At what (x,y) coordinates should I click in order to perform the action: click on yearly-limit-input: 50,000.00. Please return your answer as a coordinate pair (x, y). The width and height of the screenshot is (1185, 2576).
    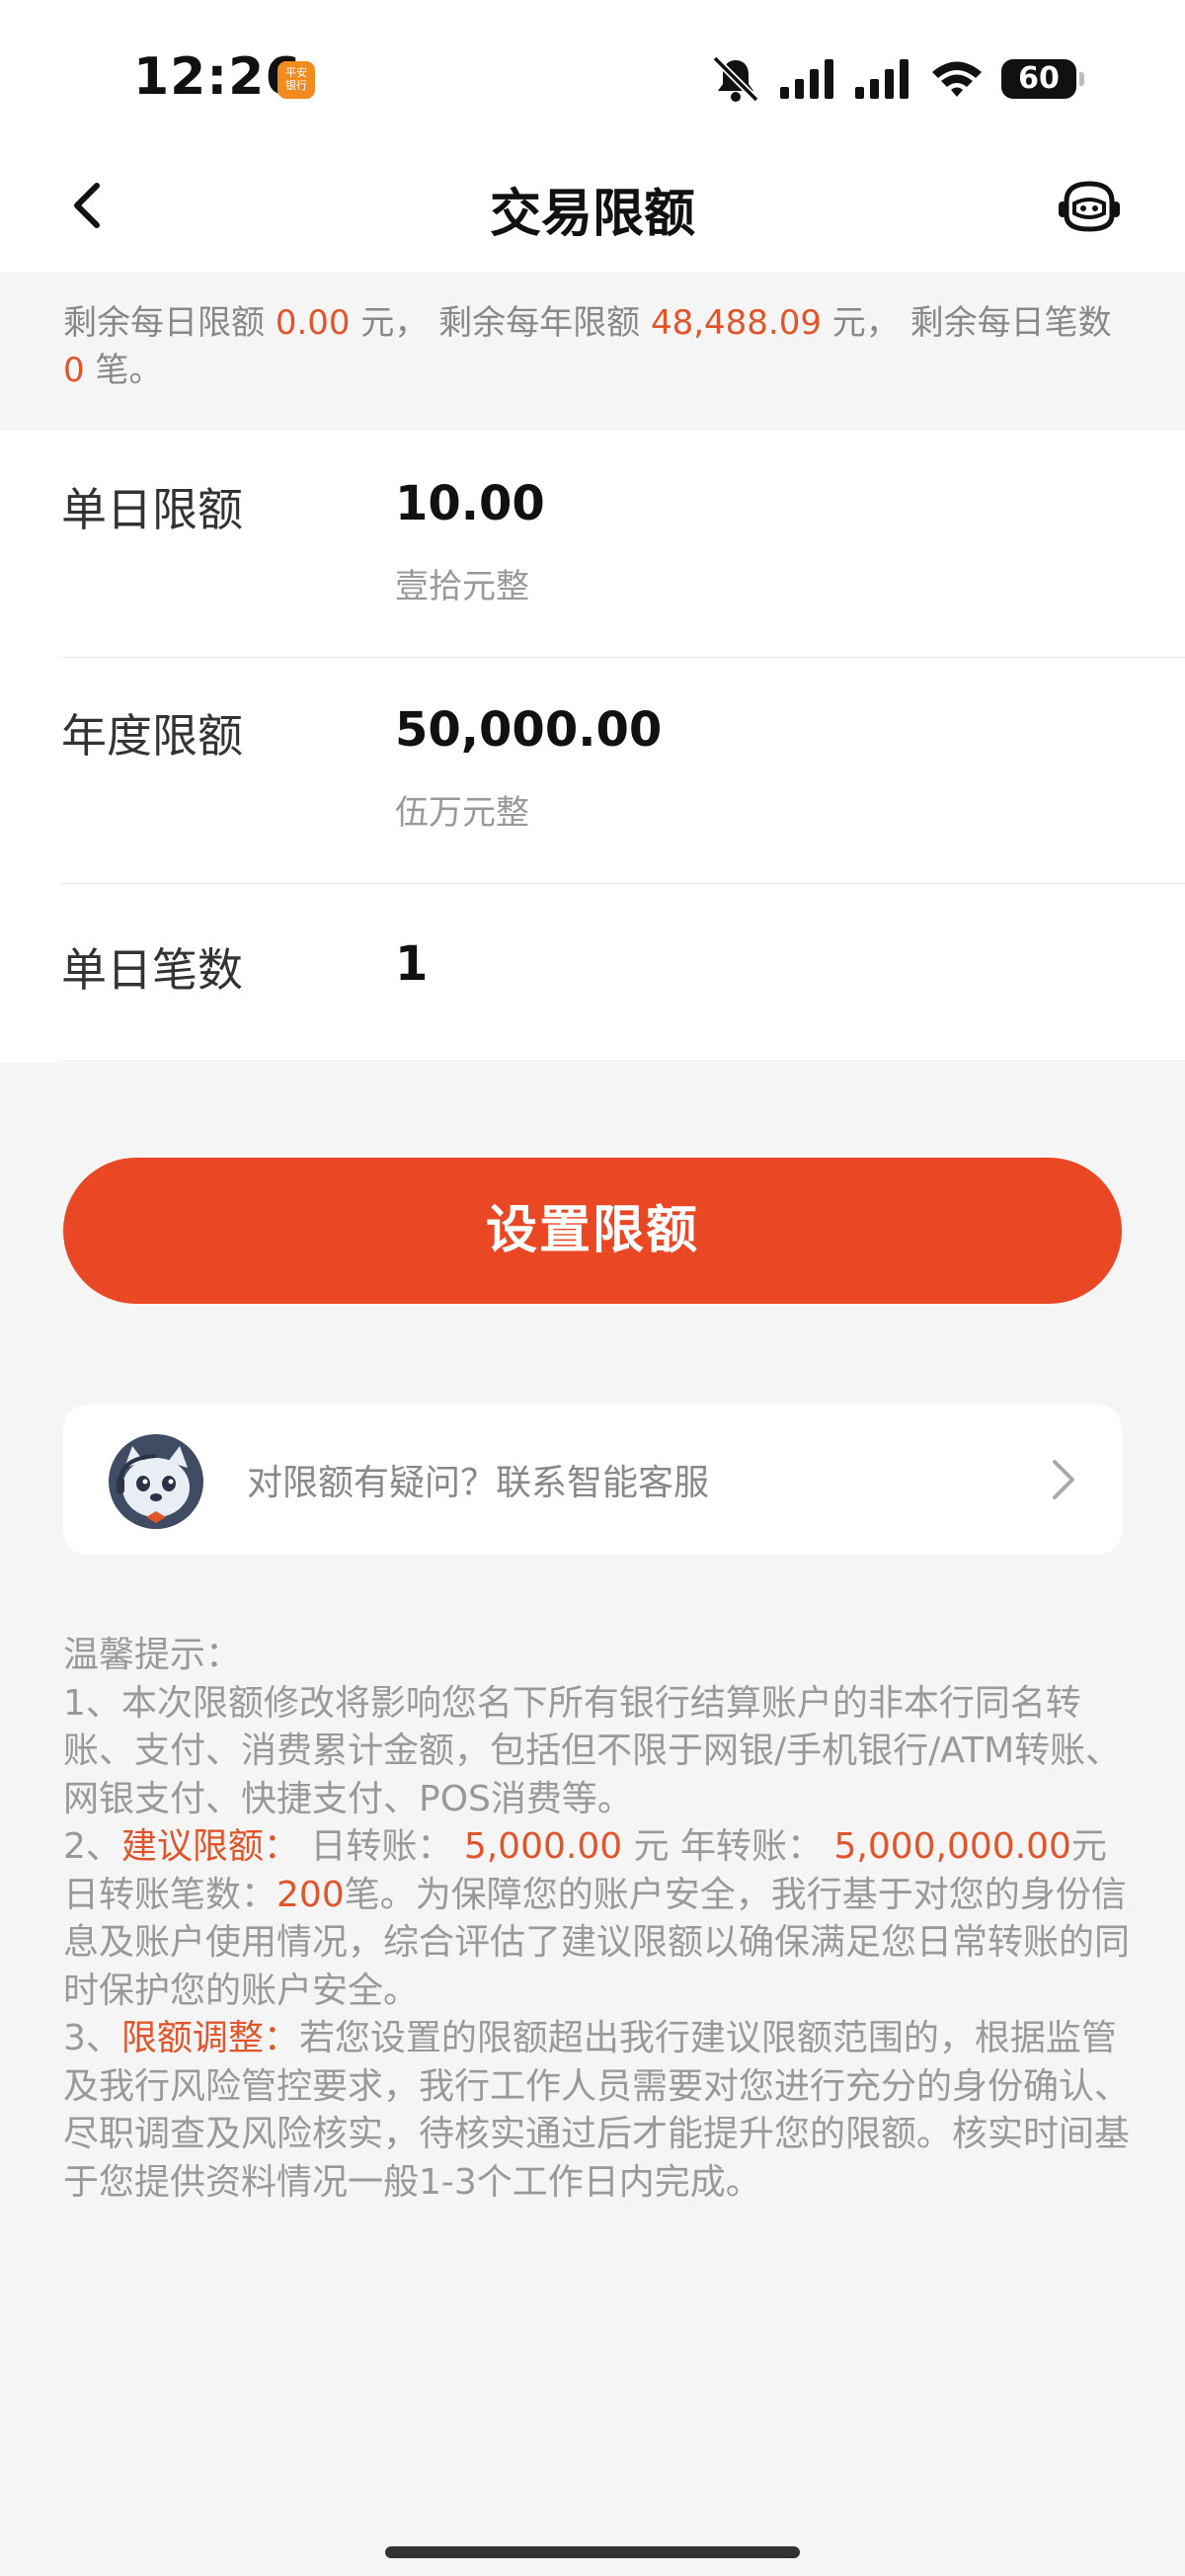
    Looking at the image, I should click on (528, 730).